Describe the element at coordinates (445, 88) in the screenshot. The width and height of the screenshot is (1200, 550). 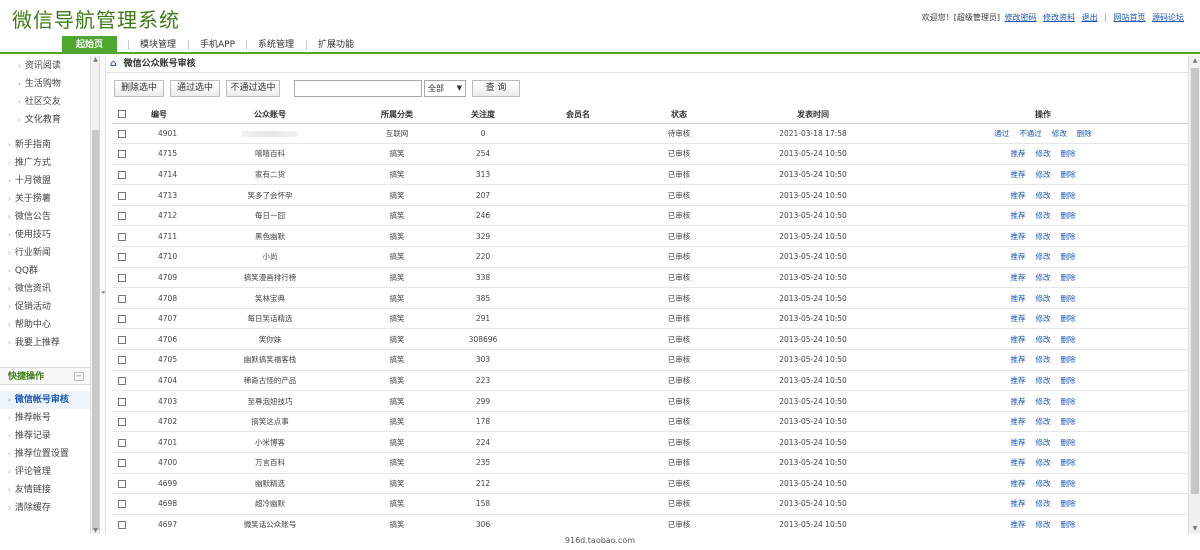
I see `filter-select: 全部 ▼` at that location.